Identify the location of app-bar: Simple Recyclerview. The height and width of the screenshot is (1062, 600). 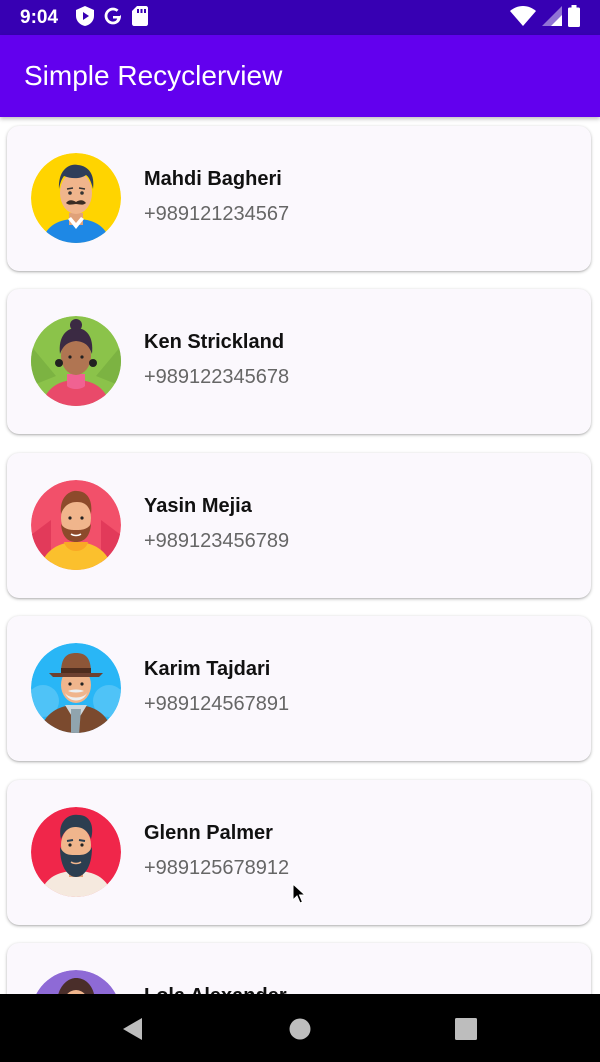
(300, 76).